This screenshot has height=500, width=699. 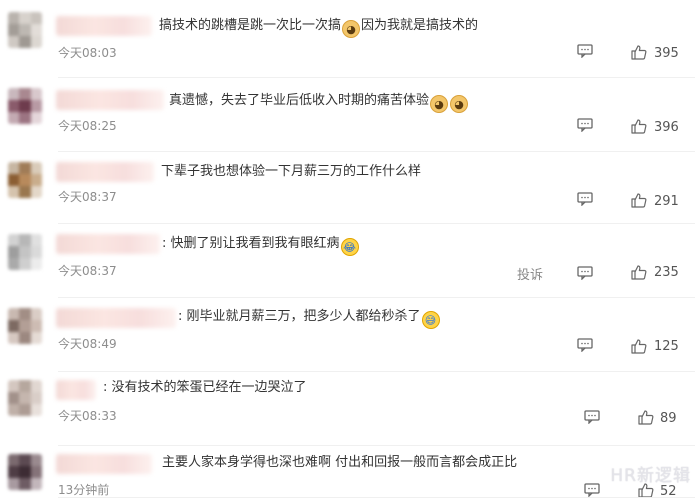 I want to click on comment-text: 下辈子我也想体验一下月薪三万的工作什么样, so click(x=291, y=171).